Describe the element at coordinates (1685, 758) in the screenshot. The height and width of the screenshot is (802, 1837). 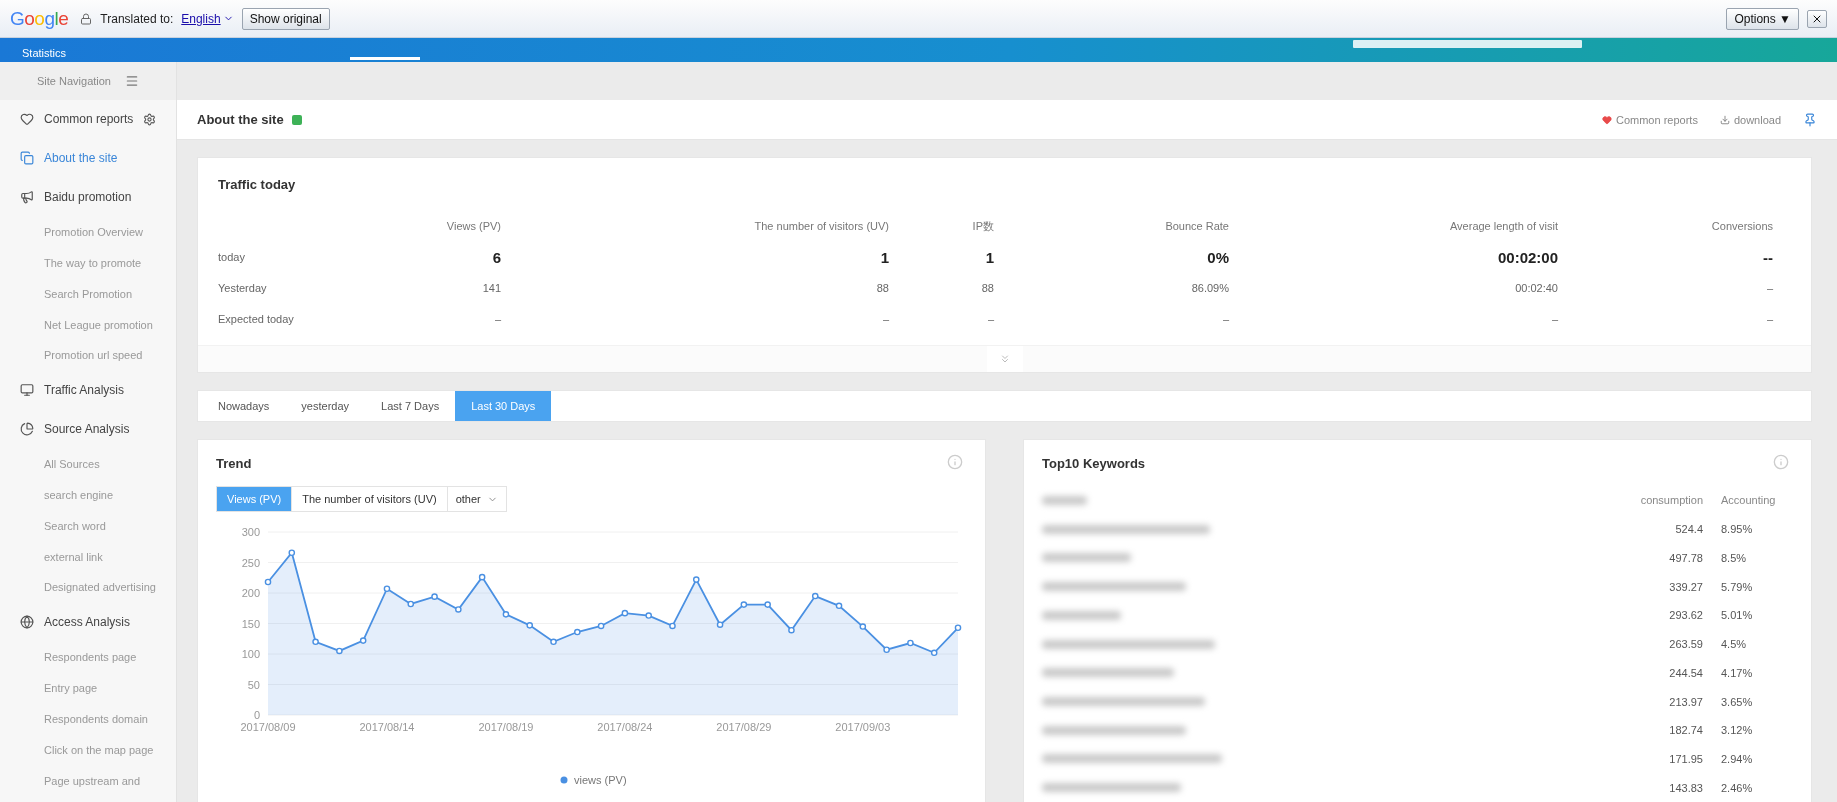
I see `table-cell-text: 171.95` at that location.